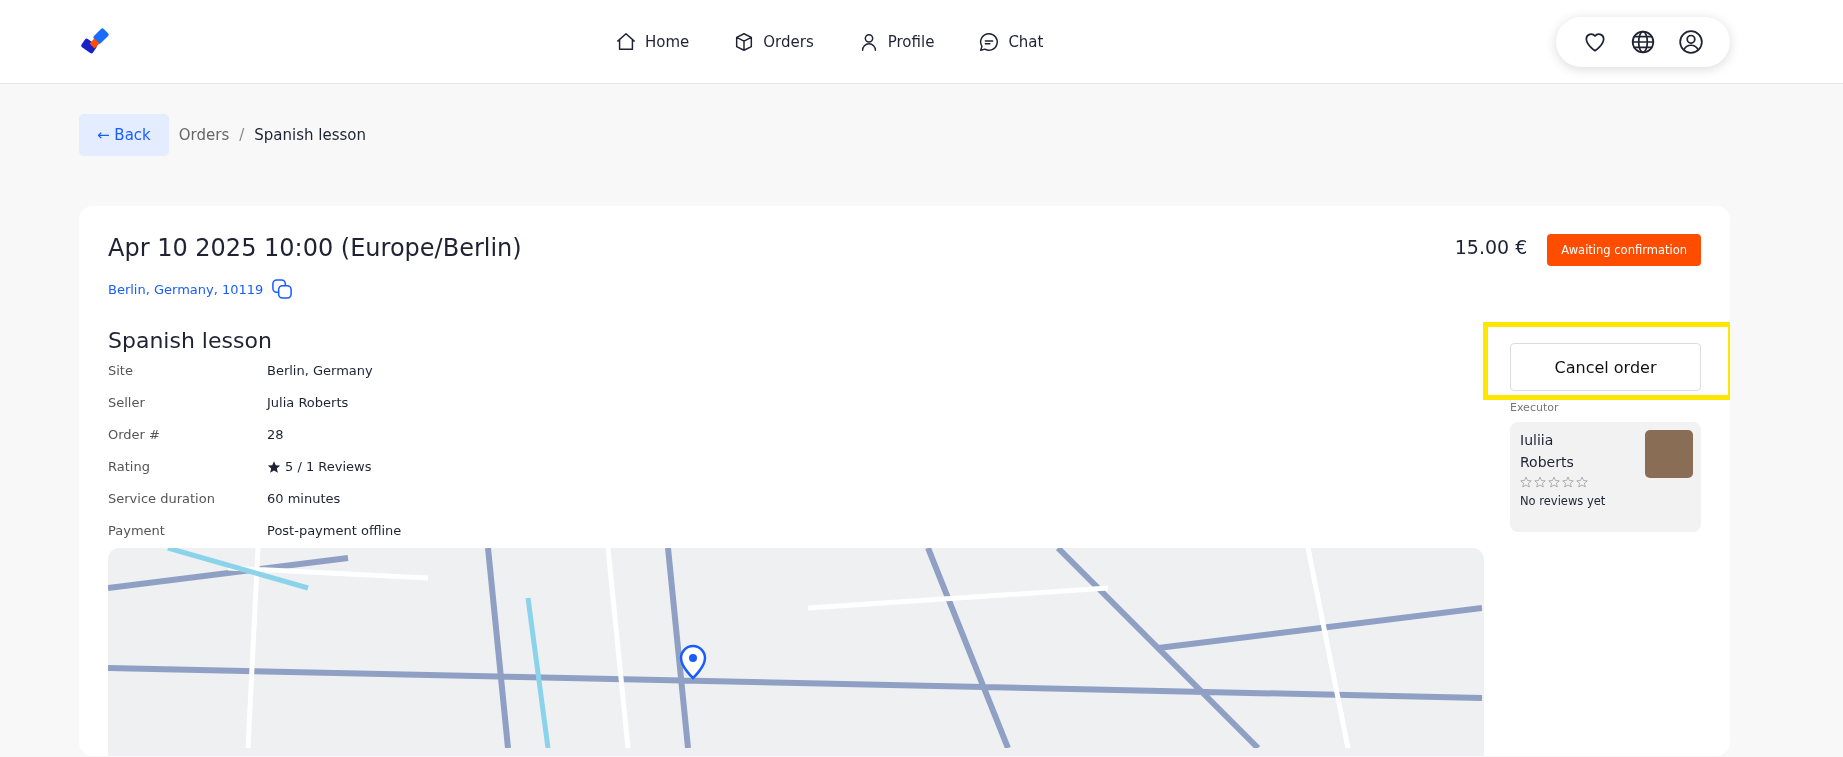 Image resolution: width=1843 pixels, height=757 pixels. I want to click on executor-last-name: Roberts, so click(1547, 462).